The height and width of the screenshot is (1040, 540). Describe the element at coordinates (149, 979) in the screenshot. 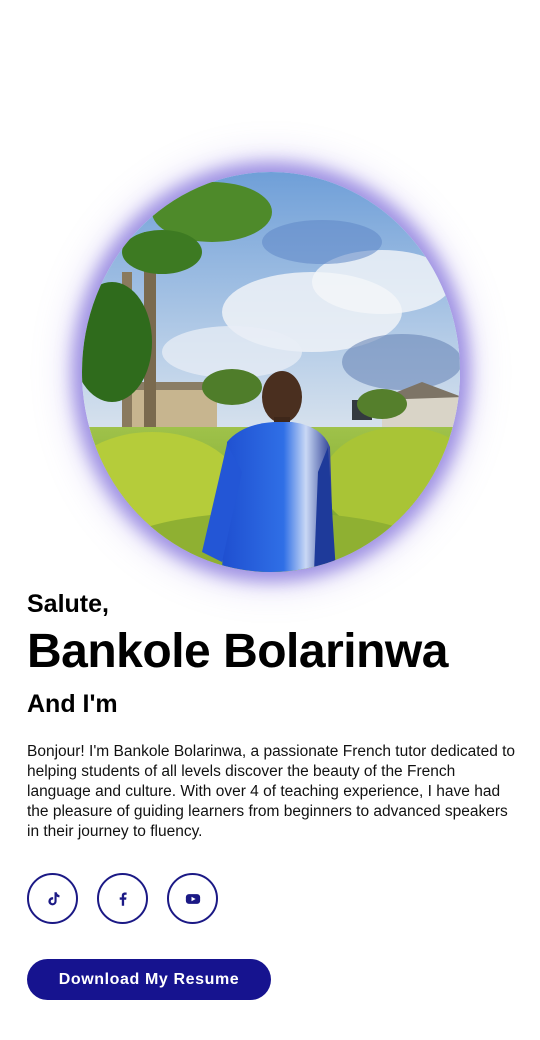

I see `download-resume-button: Download My Resume` at that location.